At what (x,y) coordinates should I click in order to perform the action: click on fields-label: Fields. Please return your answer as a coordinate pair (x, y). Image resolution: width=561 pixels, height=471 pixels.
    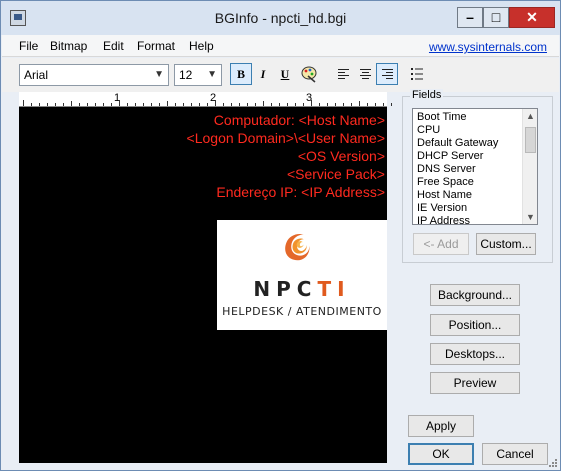
    Looking at the image, I should click on (427, 95).